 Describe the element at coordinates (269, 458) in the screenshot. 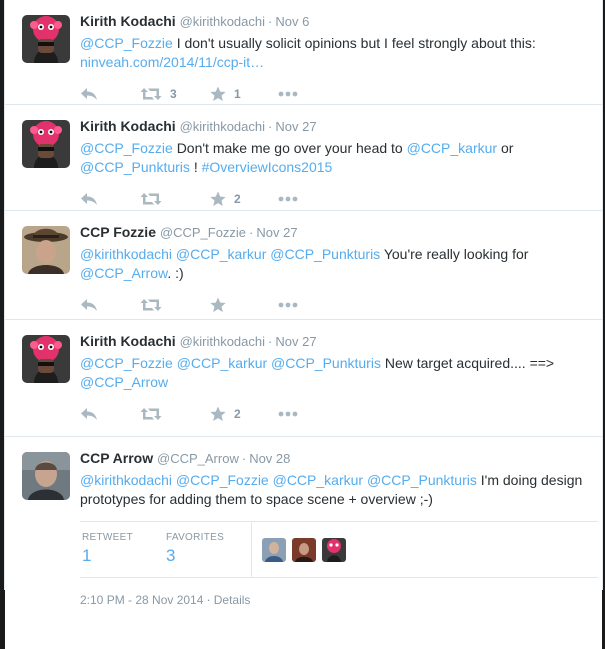

I see `tweet-time: Nov 28` at that location.